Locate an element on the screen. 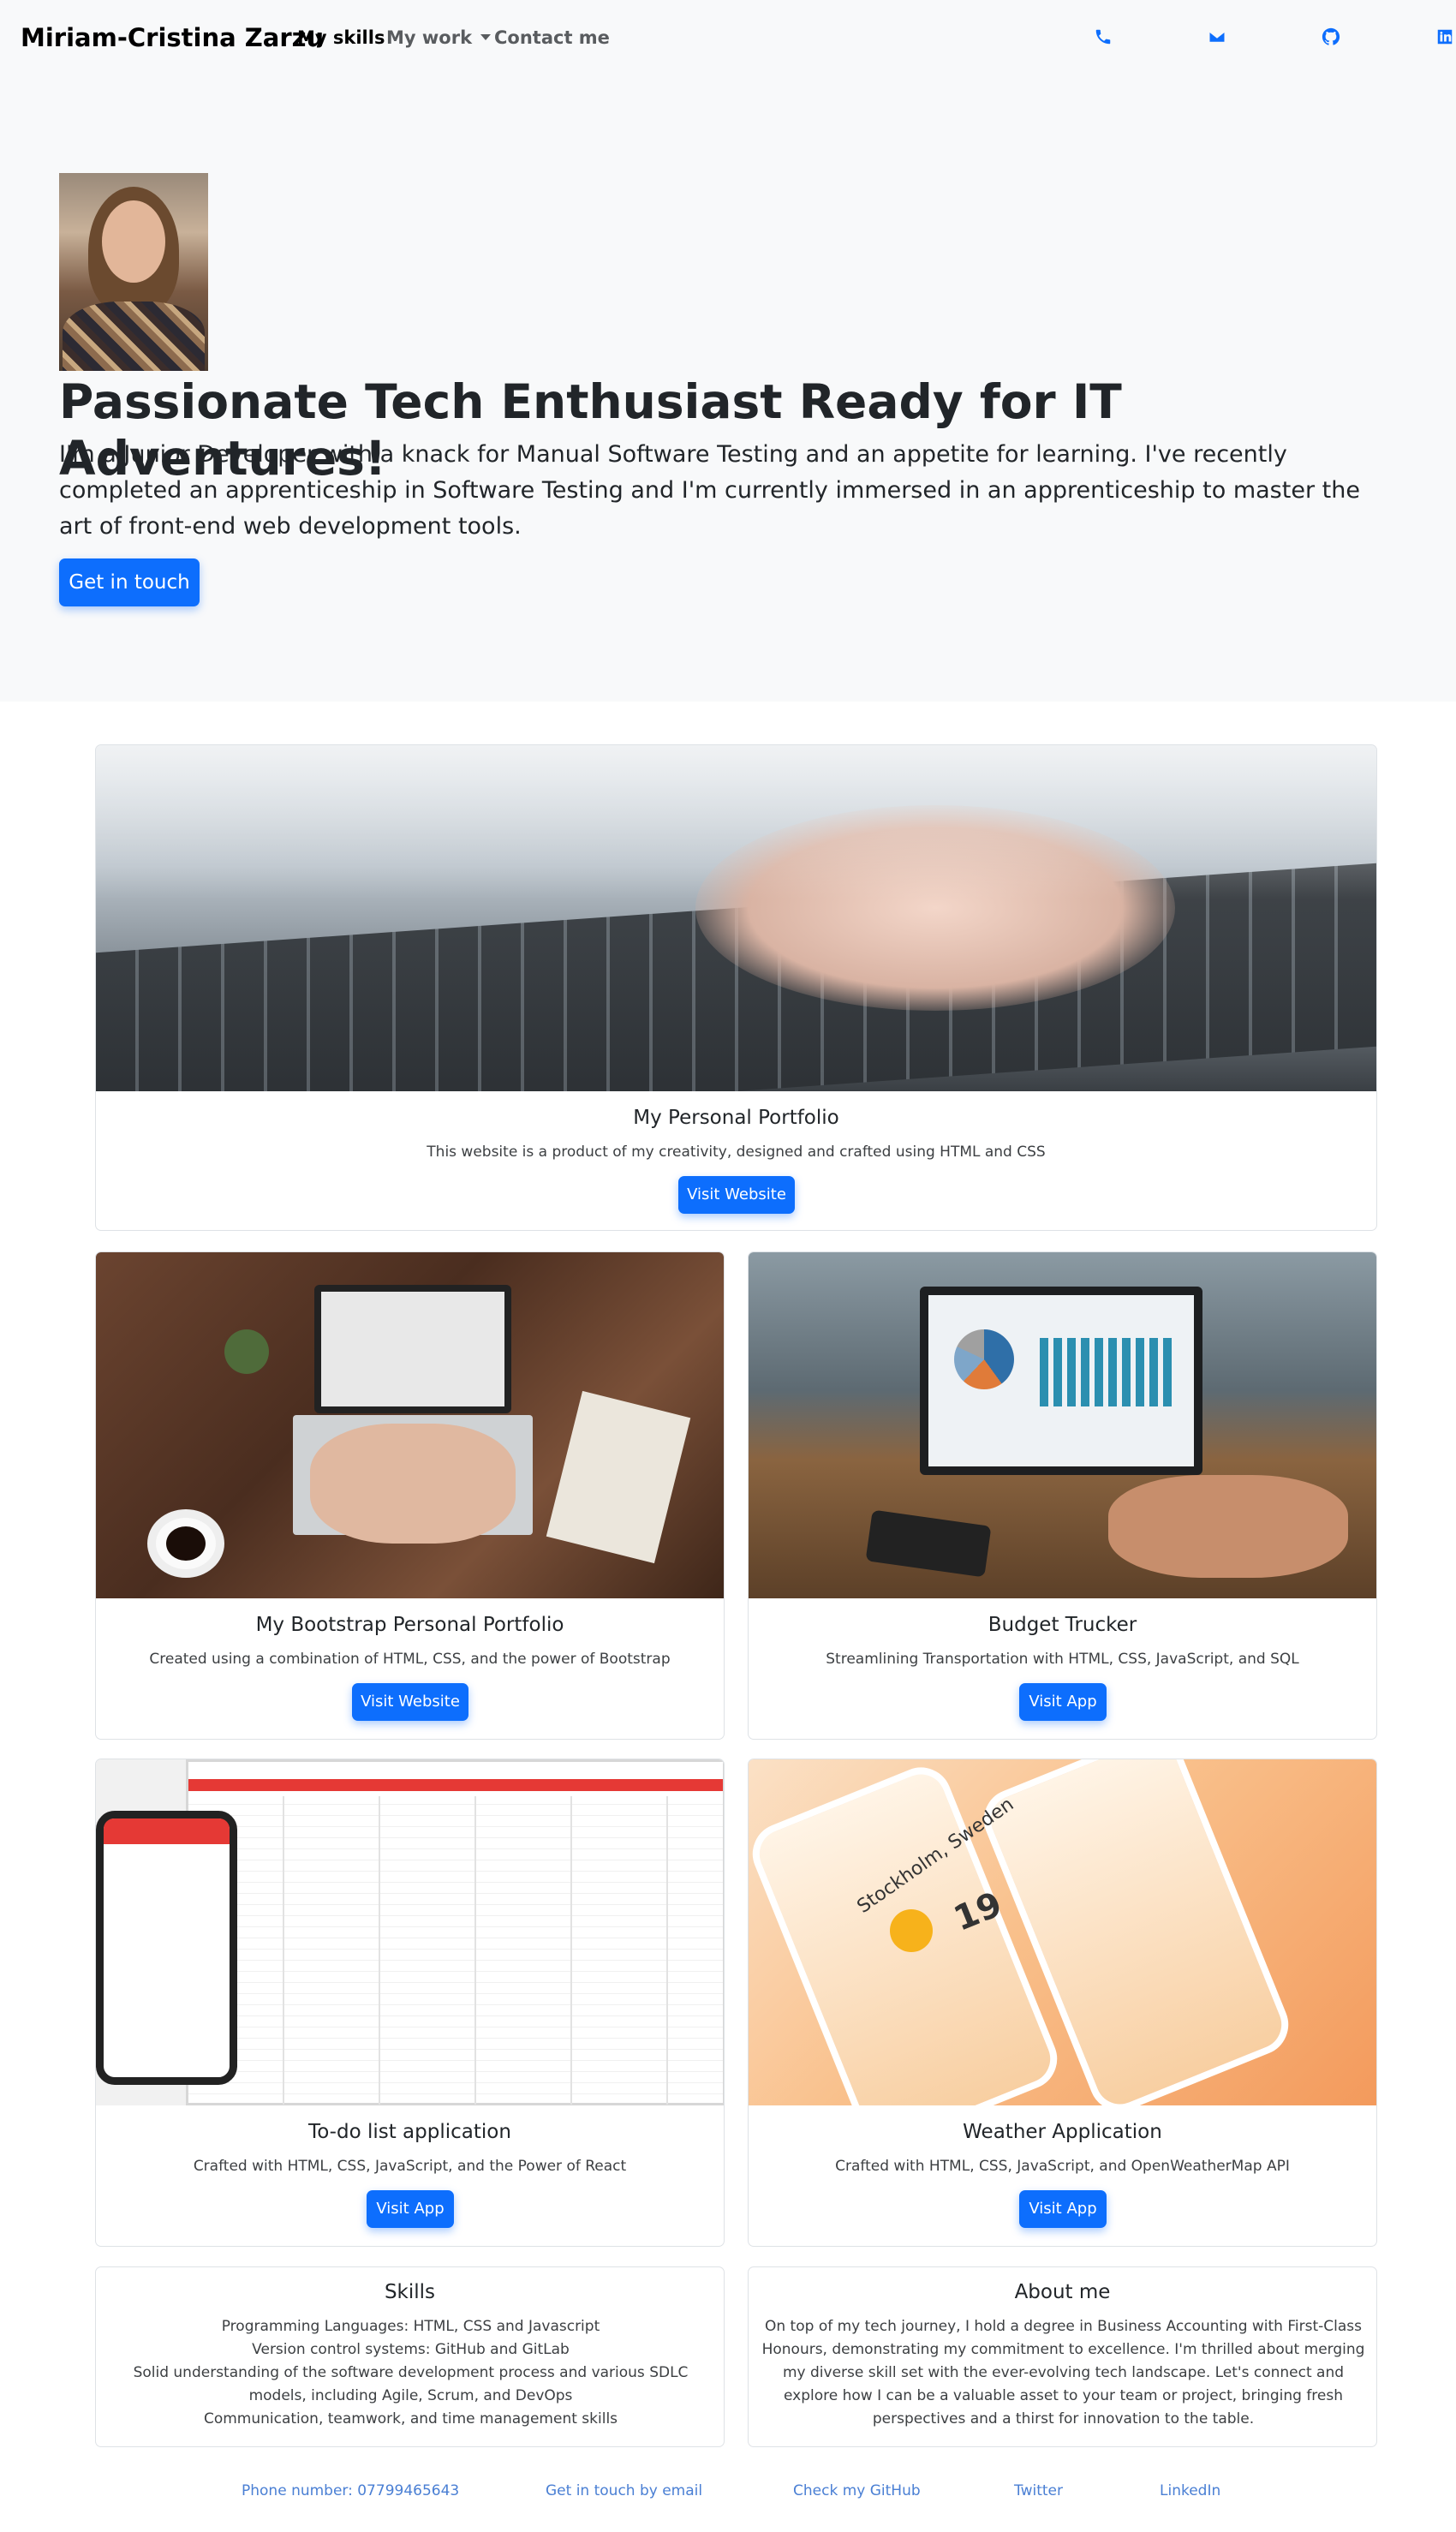 The image size is (1456, 2532). github-icon is located at coordinates (1333, 39).